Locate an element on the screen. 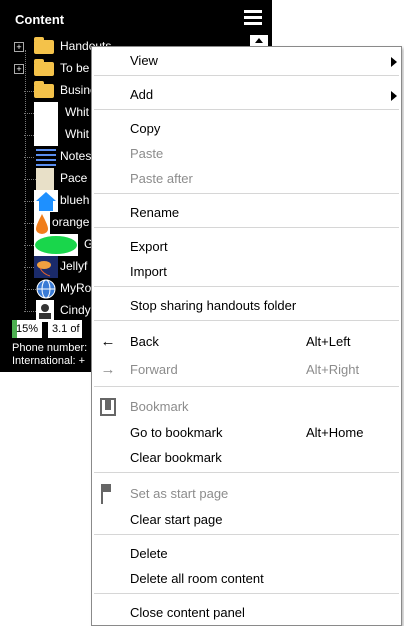 Image resolution: width=404 pixels, height=626 pixels. phone-number: Phone number: 1 is located at coordinates (54, 348).